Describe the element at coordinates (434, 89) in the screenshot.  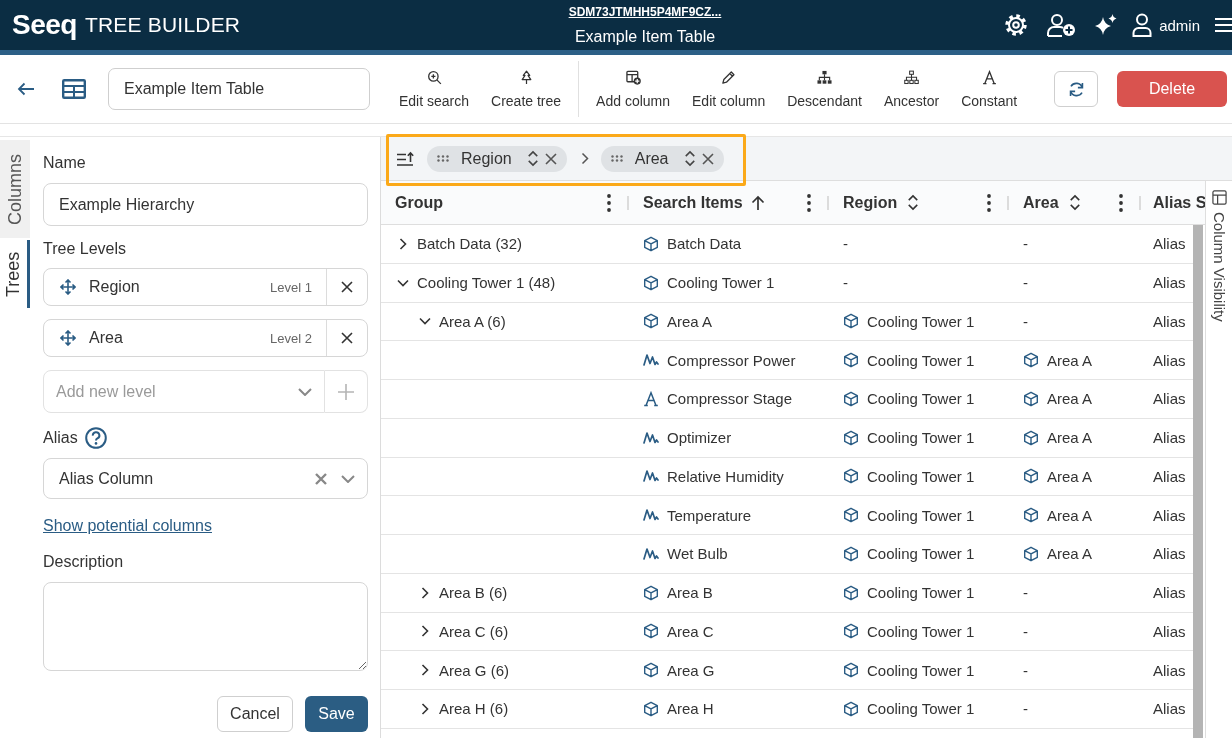
I see `toolbar-button: Edit search` at that location.